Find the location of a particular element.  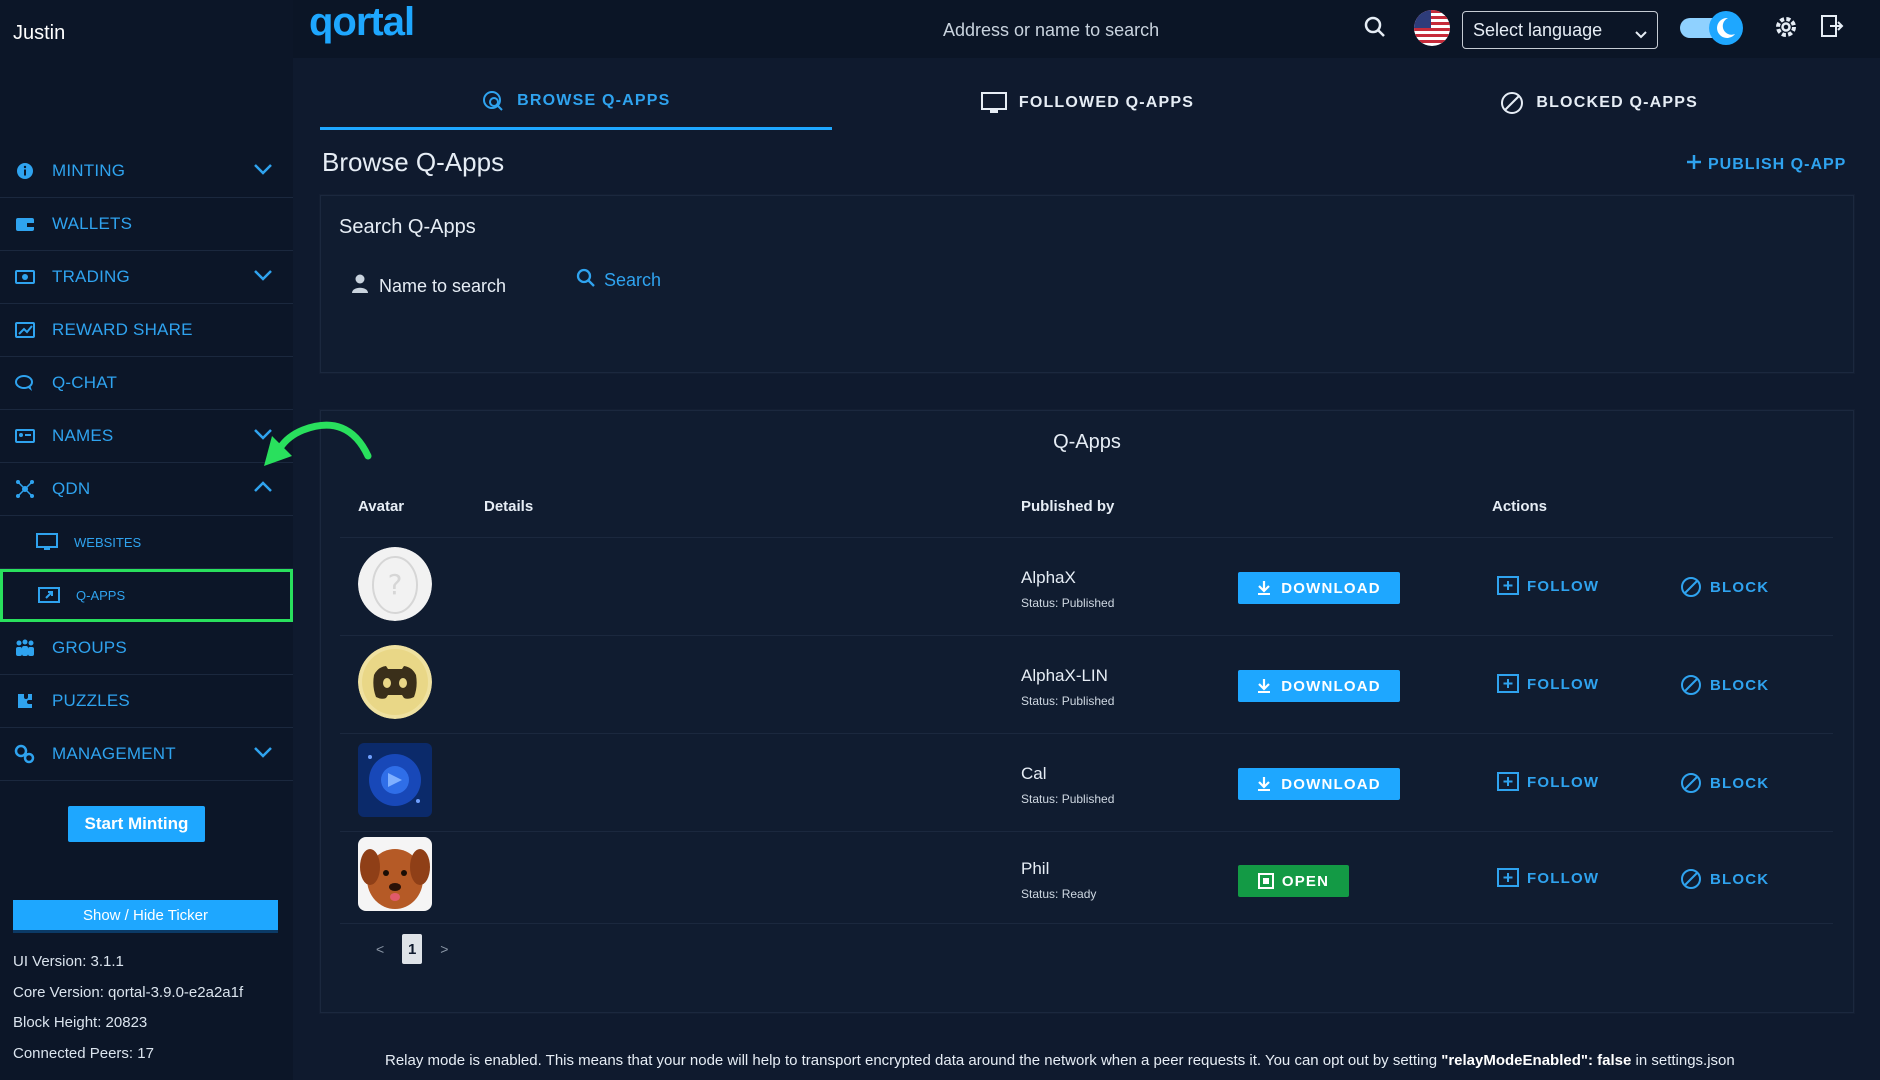

app-icon is located at coordinates (49, 596).